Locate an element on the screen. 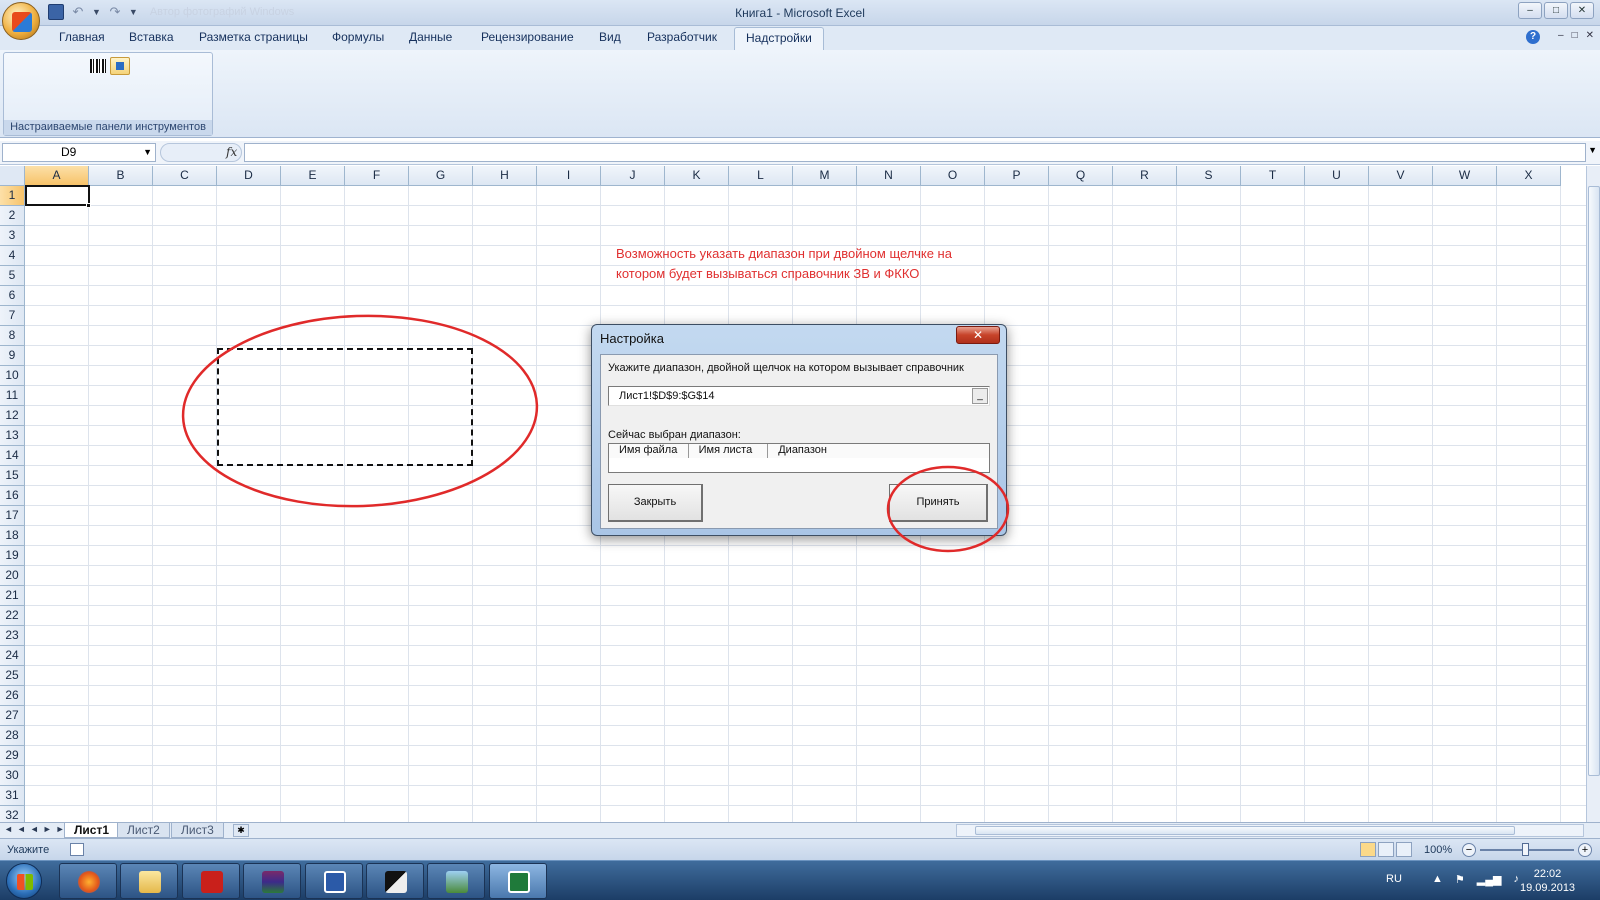 This screenshot has height=900, width=1600. row-header-4: 4 is located at coordinates (12, 256).